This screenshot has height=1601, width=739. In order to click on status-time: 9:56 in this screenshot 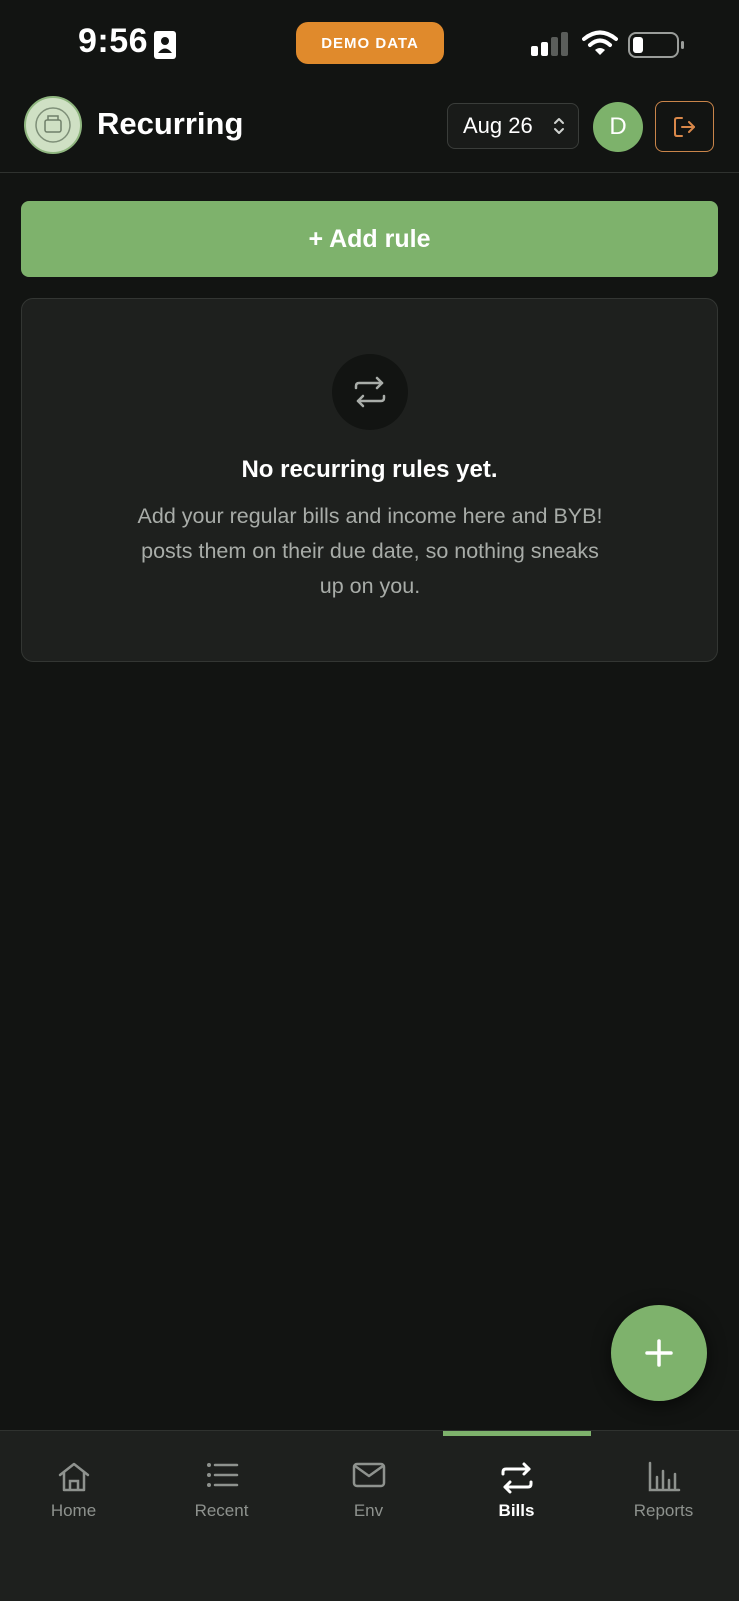, I will do `click(113, 41)`.